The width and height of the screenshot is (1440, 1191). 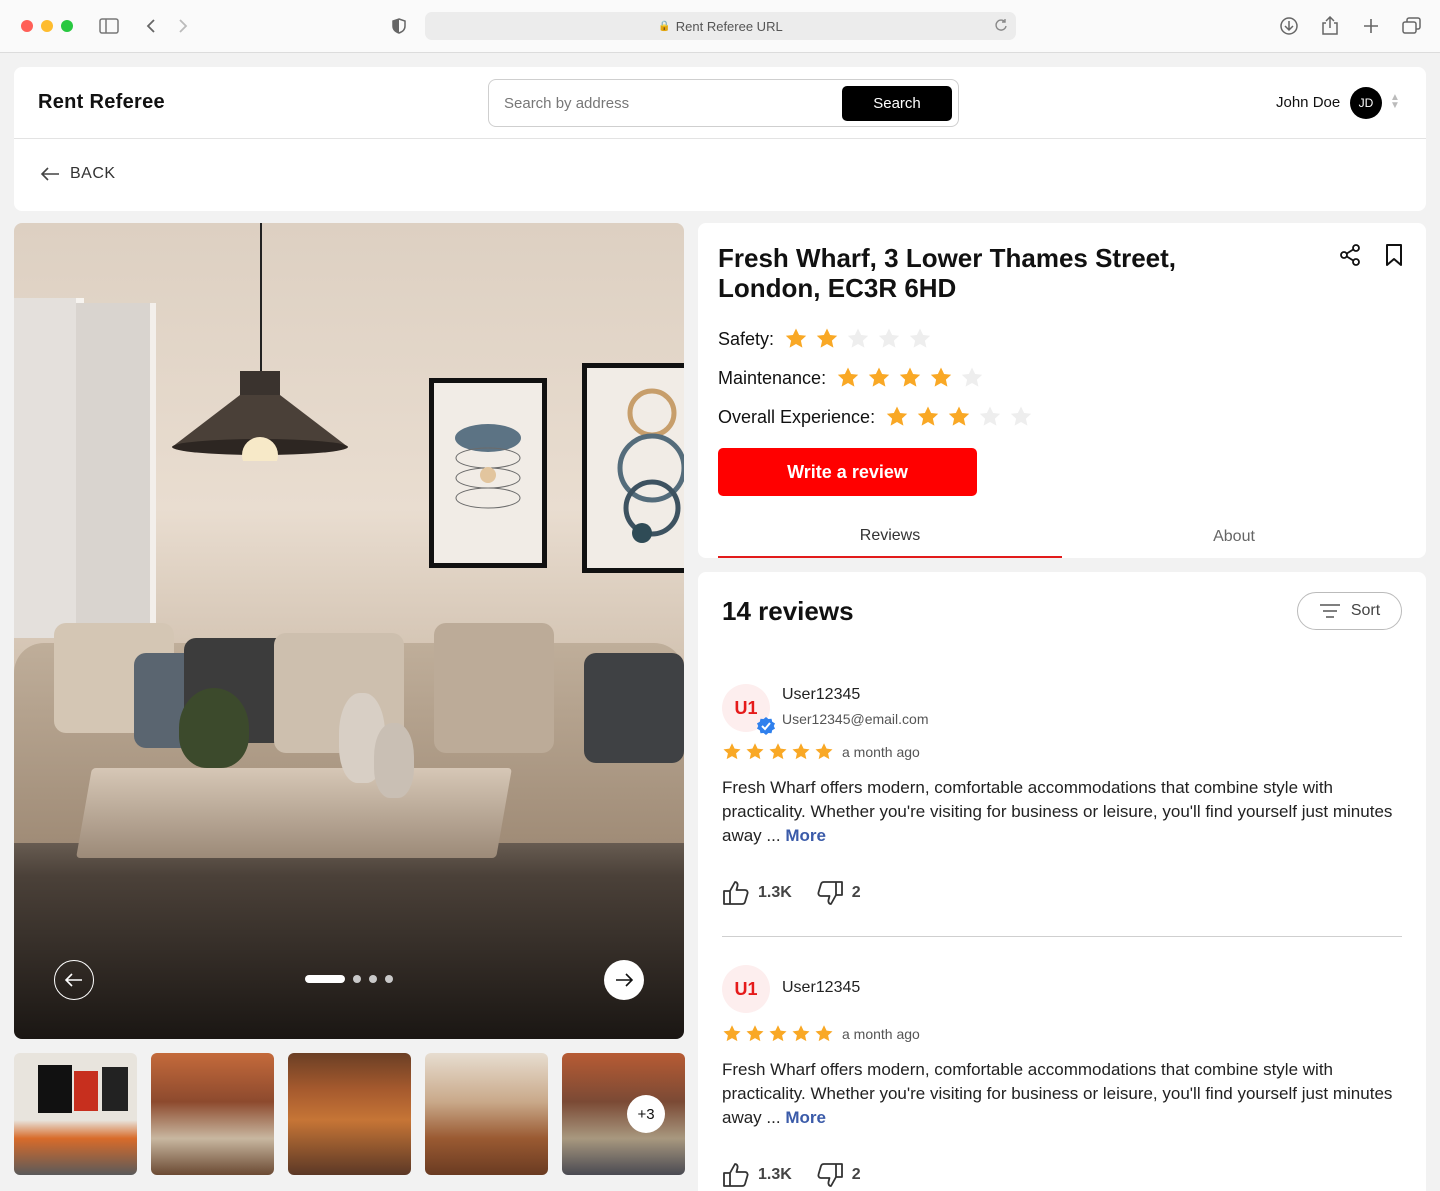 What do you see at coordinates (1234, 536) in the screenshot?
I see `tab-about: About` at bounding box center [1234, 536].